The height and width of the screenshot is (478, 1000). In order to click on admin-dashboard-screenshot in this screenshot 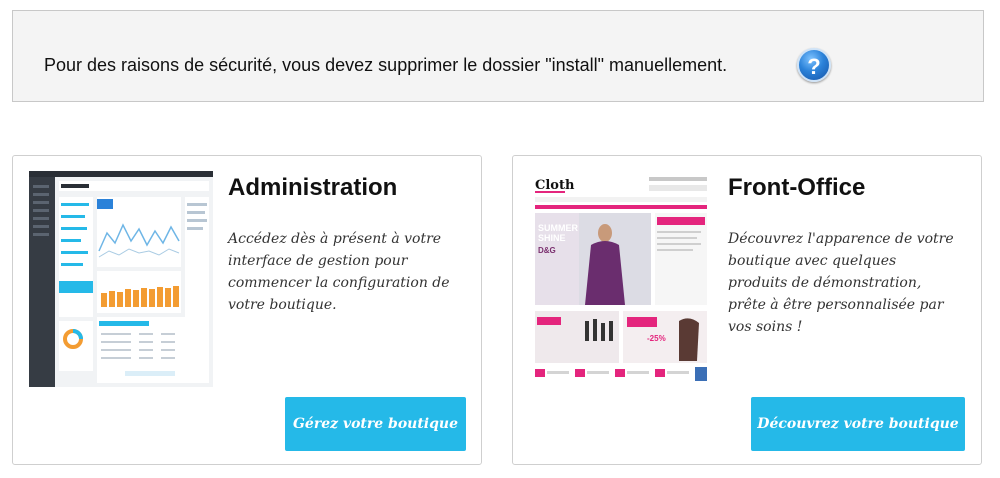, I will do `click(121, 279)`.